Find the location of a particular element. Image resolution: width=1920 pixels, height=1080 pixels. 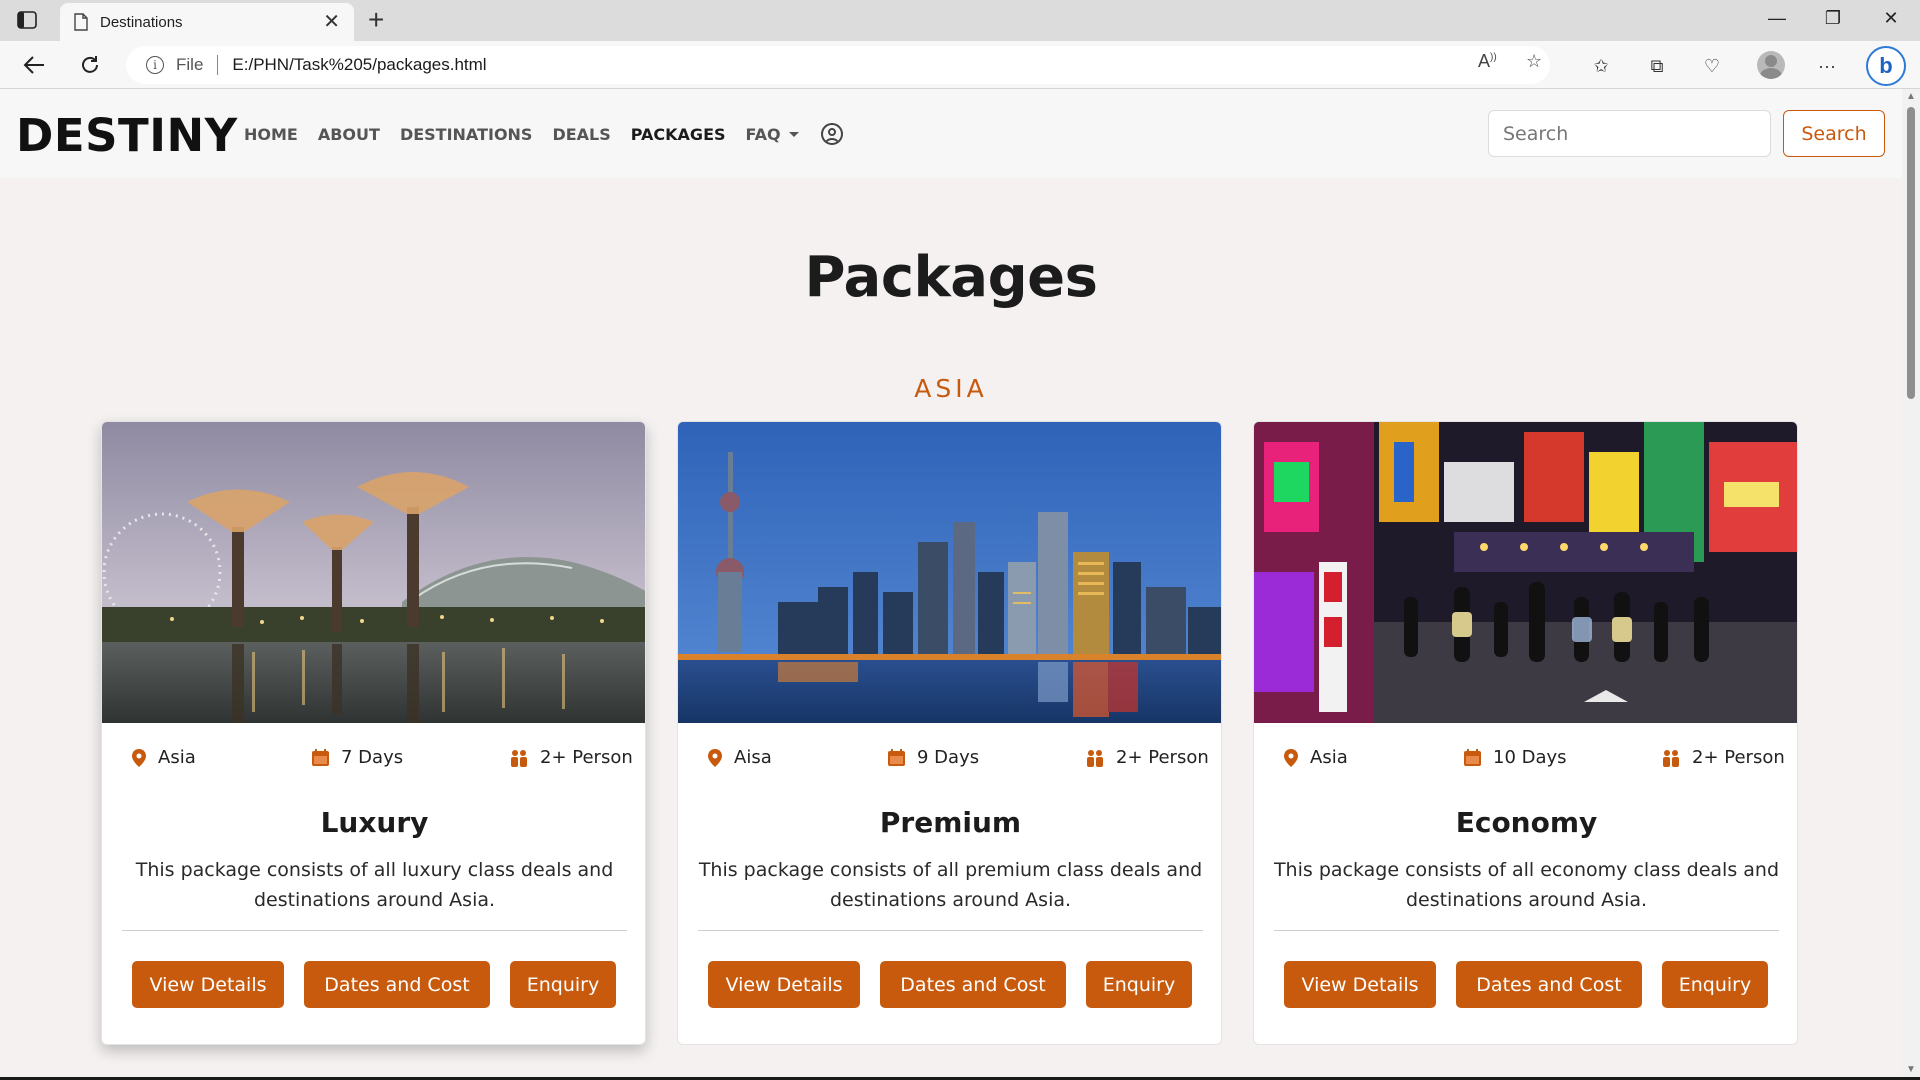

nav-faq-label: FAQ is located at coordinates (763, 134).